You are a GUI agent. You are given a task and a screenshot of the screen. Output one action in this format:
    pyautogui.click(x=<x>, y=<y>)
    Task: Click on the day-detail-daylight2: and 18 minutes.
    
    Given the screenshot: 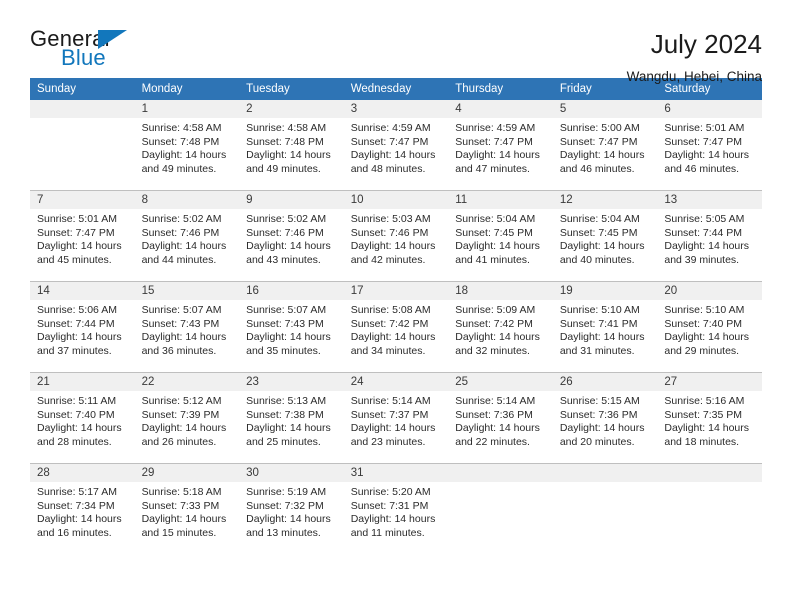 What is the action you would take?
    pyautogui.click(x=702, y=441)
    